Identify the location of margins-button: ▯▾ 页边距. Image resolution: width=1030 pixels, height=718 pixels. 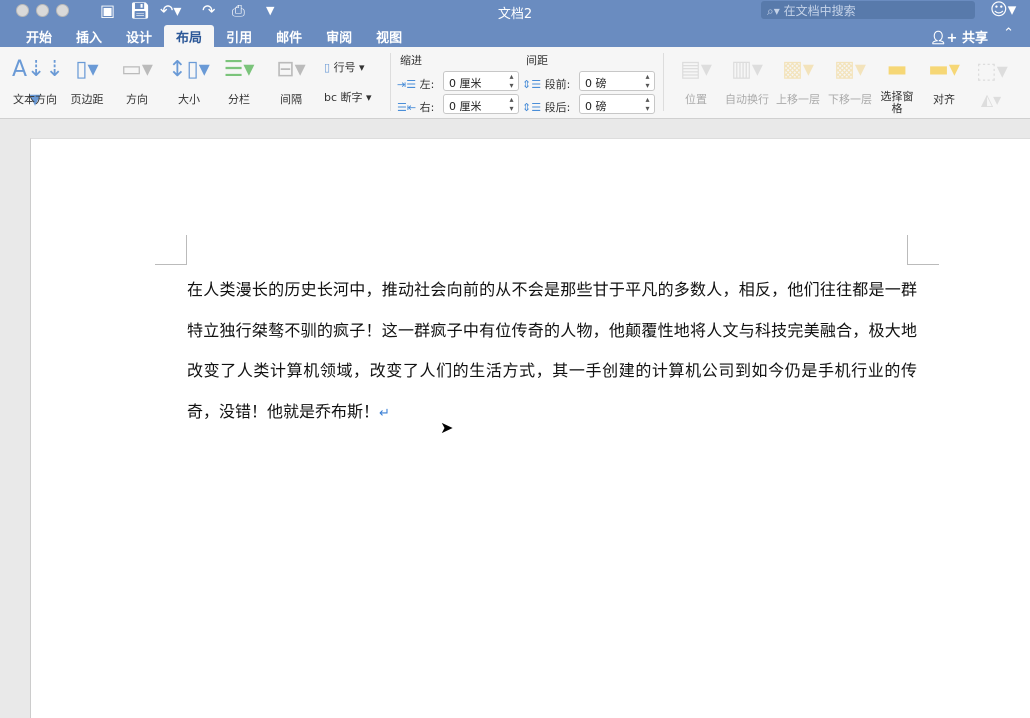
(87, 81).